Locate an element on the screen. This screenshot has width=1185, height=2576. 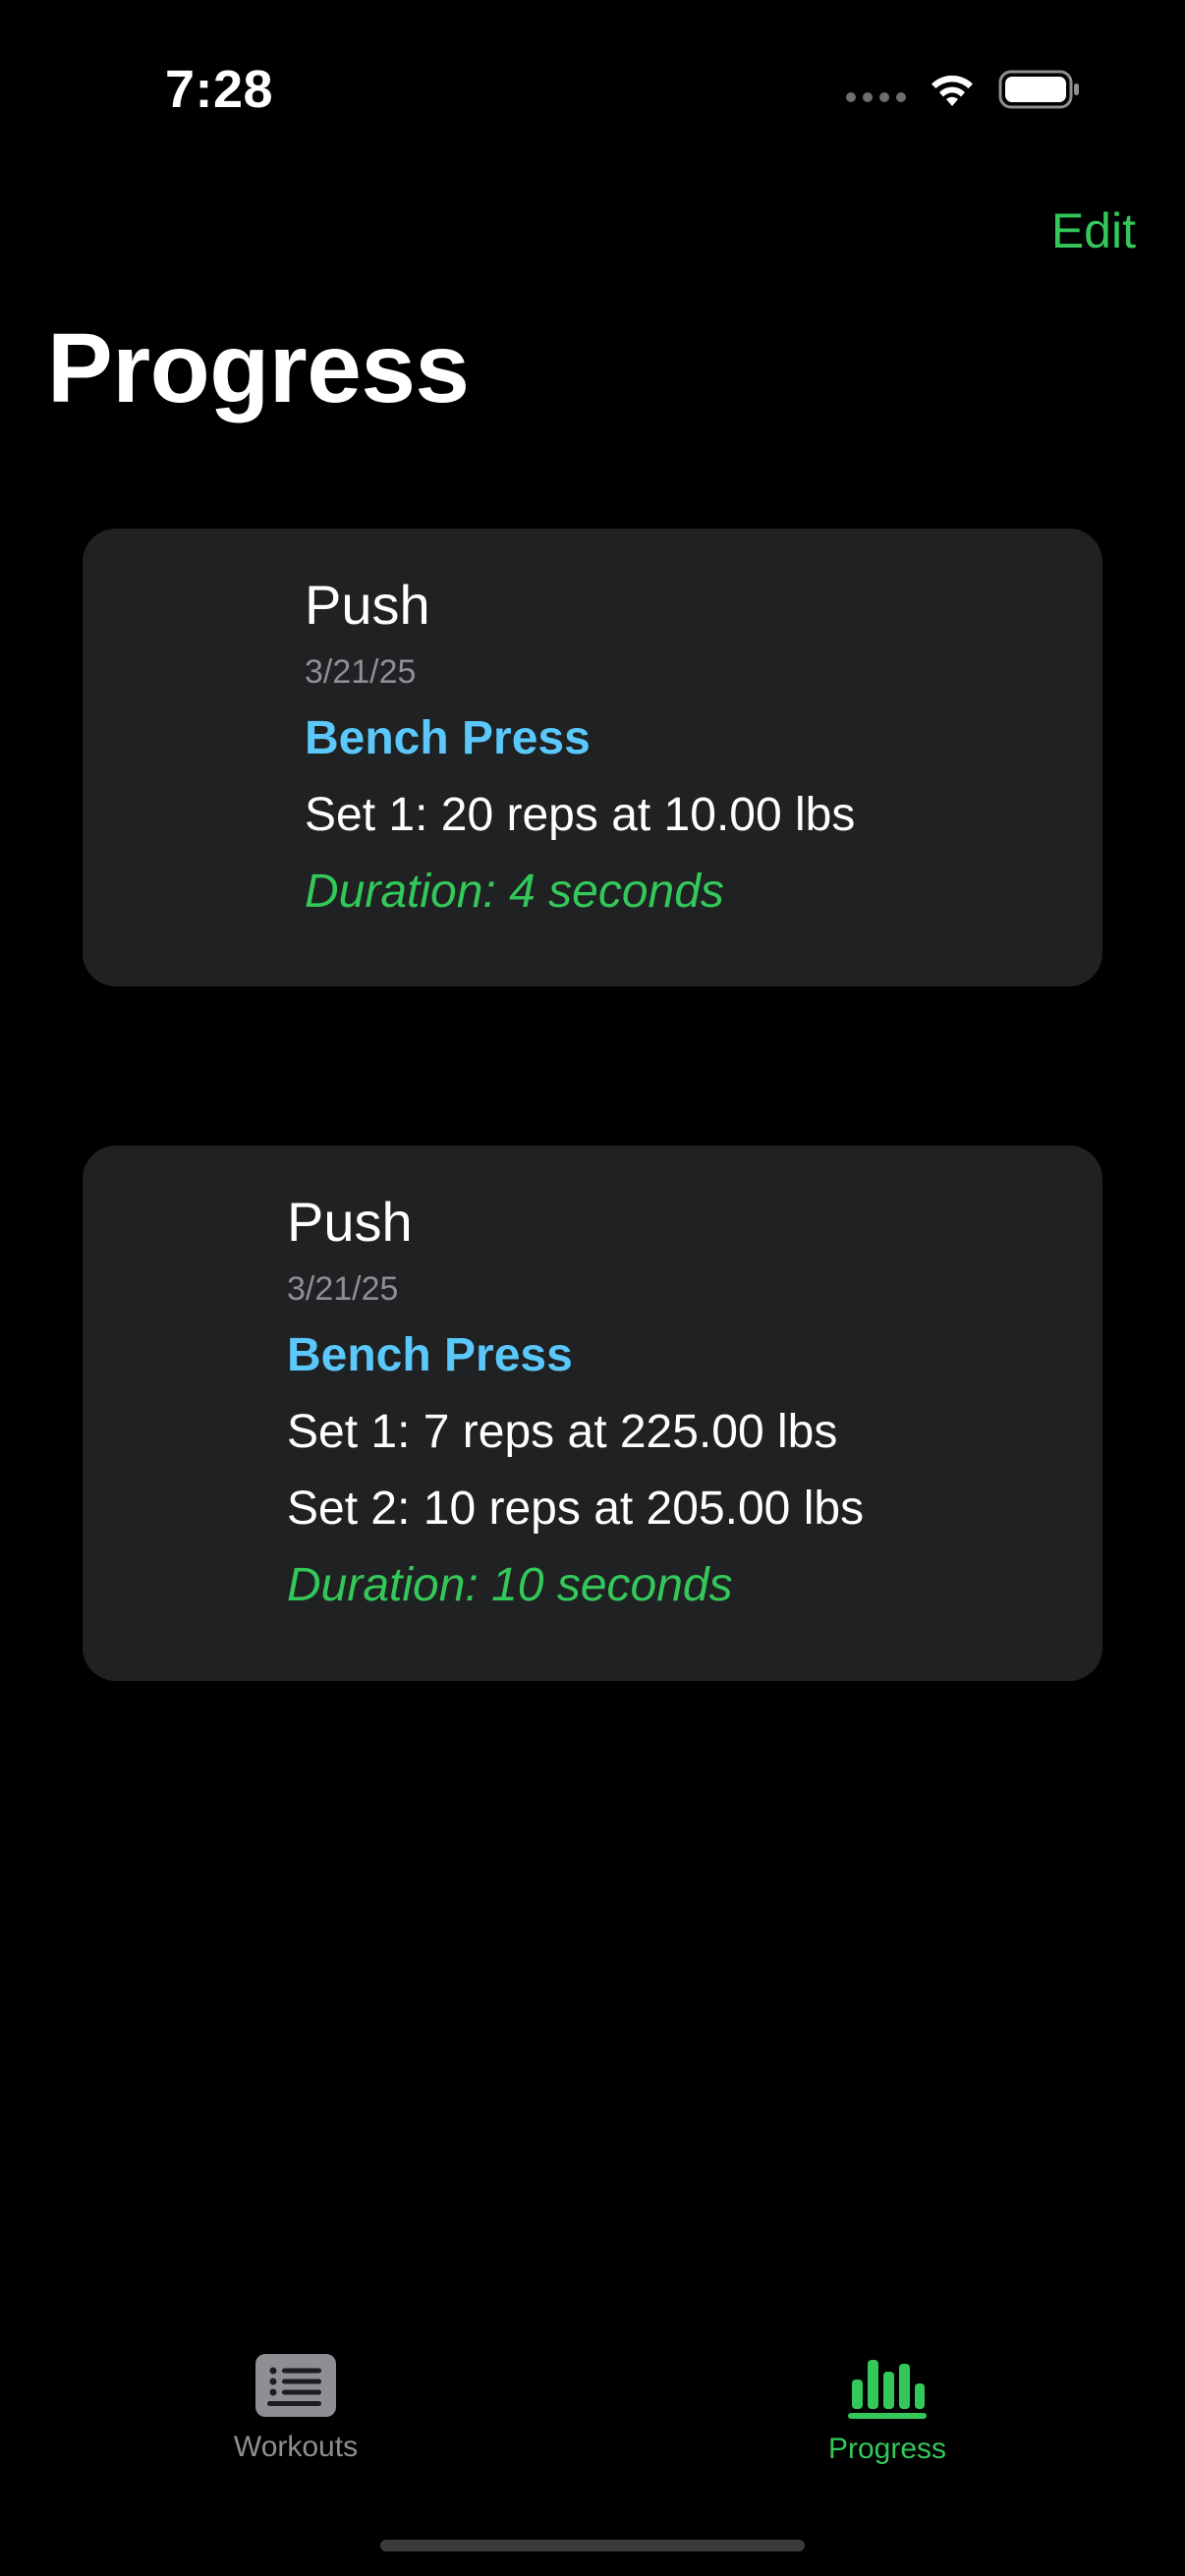
set-line: Set 2: 10 reps at 205.00 lbs is located at coordinates (576, 1509).